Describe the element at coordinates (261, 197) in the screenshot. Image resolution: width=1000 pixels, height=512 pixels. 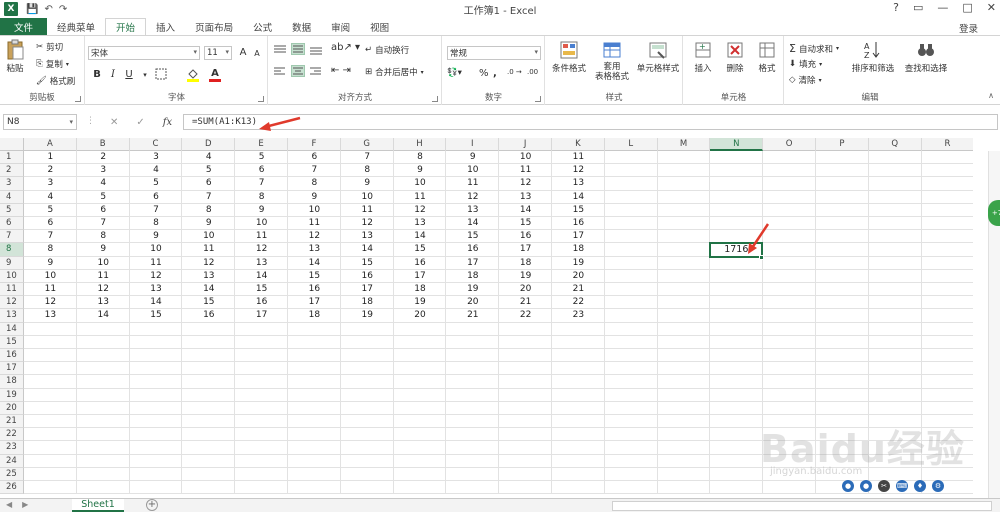
I see `cell-e4: 8` at that location.